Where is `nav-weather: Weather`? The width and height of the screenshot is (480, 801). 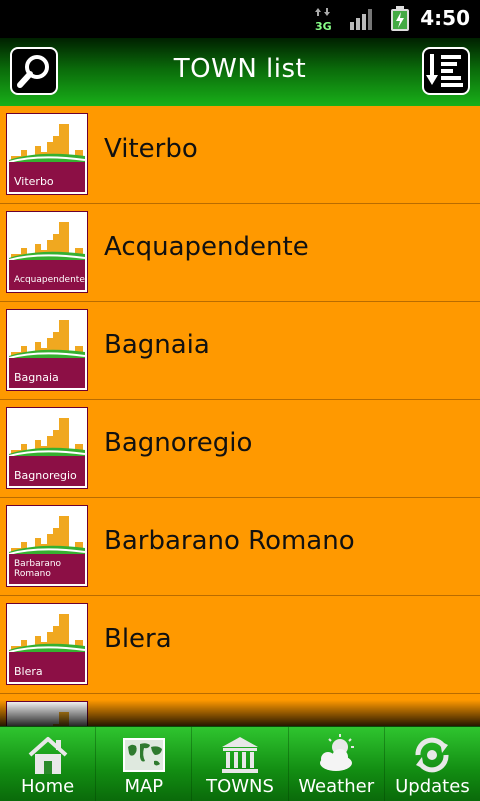
nav-weather: Weather is located at coordinates (337, 764).